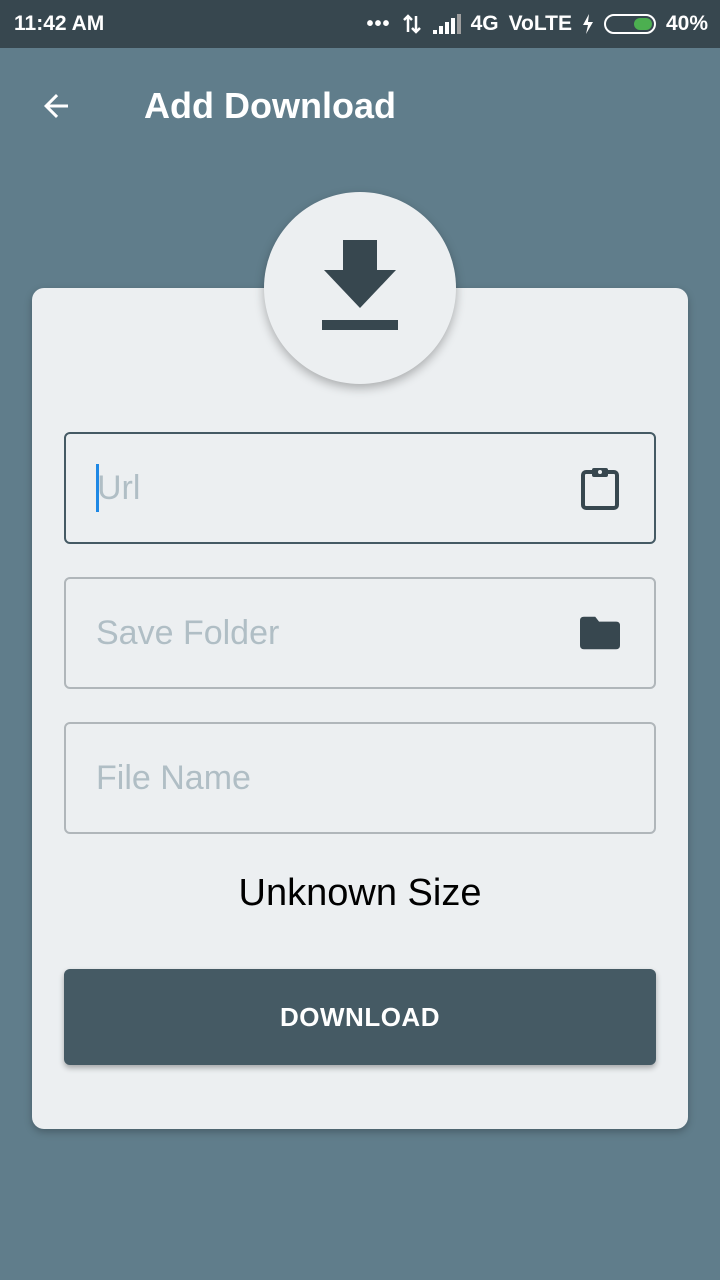 This screenshot has height=1280, width=720. What do you see at coordinates (588, 24) in the screenshot?
I see `charging-icon` at bounding box center [588, 24].